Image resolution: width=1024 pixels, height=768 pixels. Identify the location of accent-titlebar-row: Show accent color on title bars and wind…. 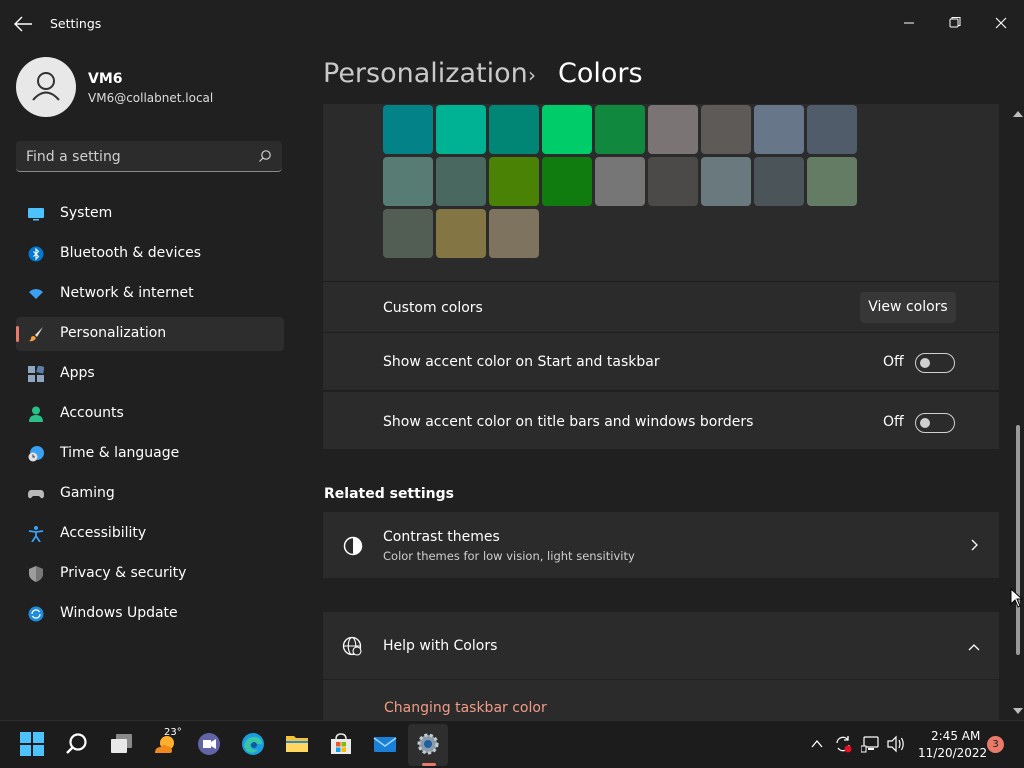
(661, 420).